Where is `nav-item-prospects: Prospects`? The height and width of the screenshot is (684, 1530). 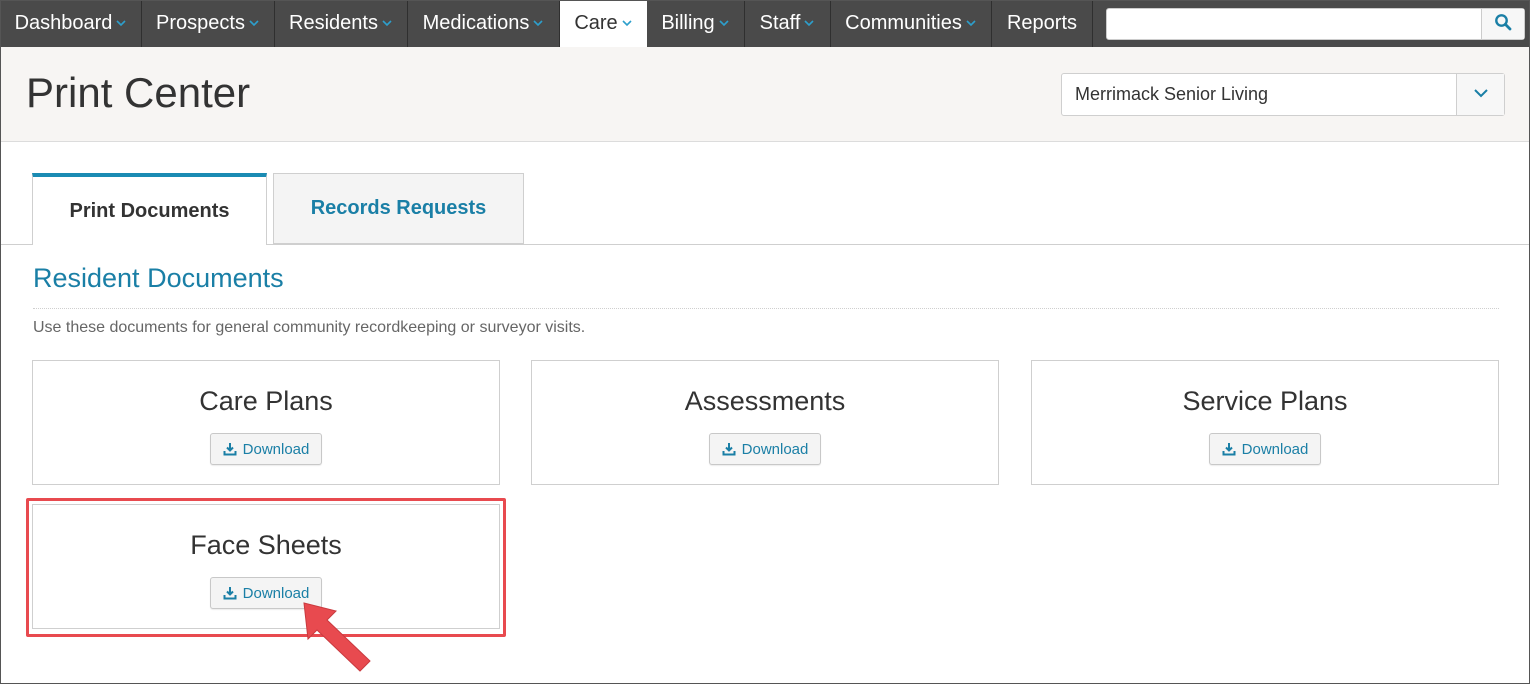 nav-item-prospects: Prospects is located at coordinates (208, 24).